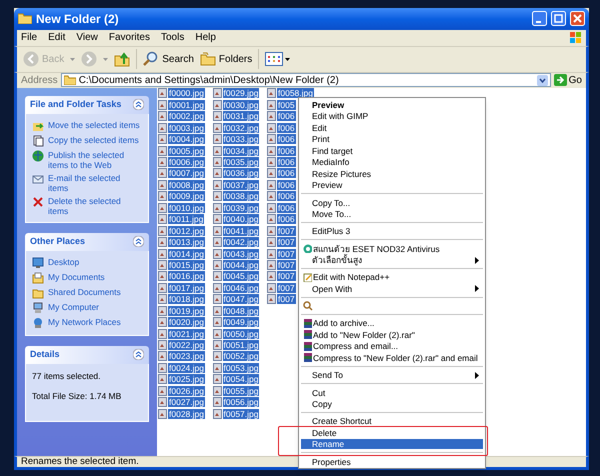 Image resolution: width=600 pixels, height=476 pixels. Describe the element at coordinates (172, 38) in the screenshot. I see `menu-item: Tools` at that location.